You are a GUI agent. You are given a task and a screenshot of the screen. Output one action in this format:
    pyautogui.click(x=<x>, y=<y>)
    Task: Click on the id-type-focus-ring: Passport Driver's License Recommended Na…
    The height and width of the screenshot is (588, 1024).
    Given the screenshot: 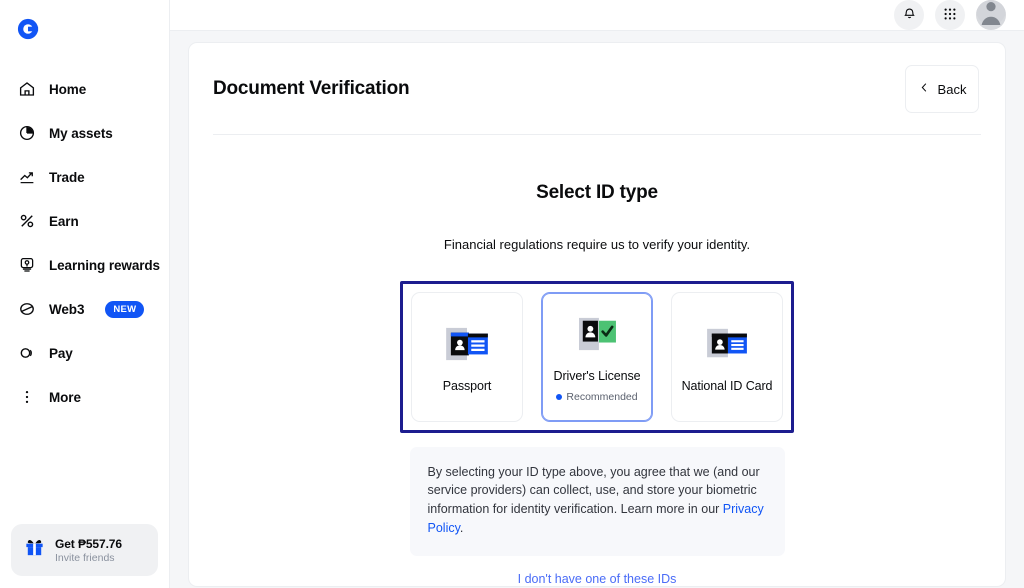 What is the action you would take?
    pyautogui.click(x=597, y=356)
    